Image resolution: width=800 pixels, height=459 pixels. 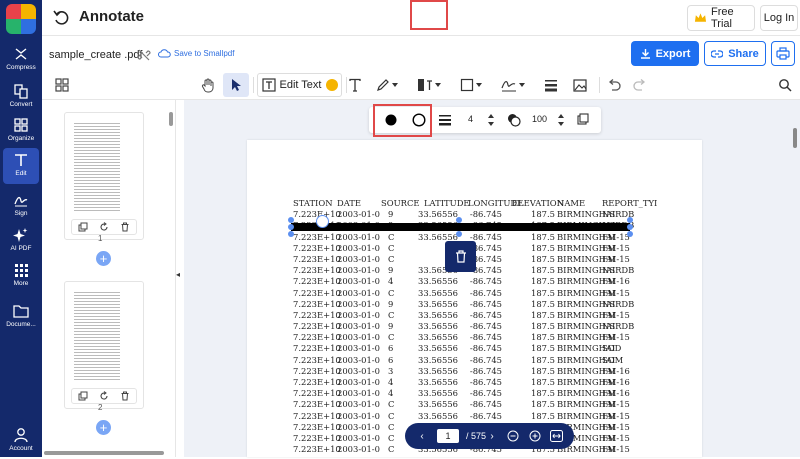 What do you see at coordinates (21, 97) in the screenshot?
I see `rail-item-convert: Convert` at bounding box center [21, 97].